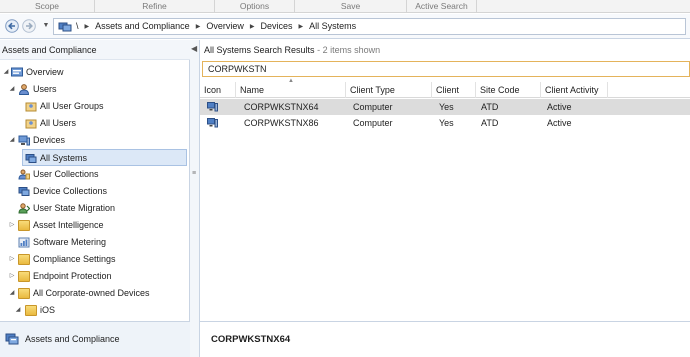 This screenshot has height=357, width=690. I want to click on user-icon, so click(24, 89).